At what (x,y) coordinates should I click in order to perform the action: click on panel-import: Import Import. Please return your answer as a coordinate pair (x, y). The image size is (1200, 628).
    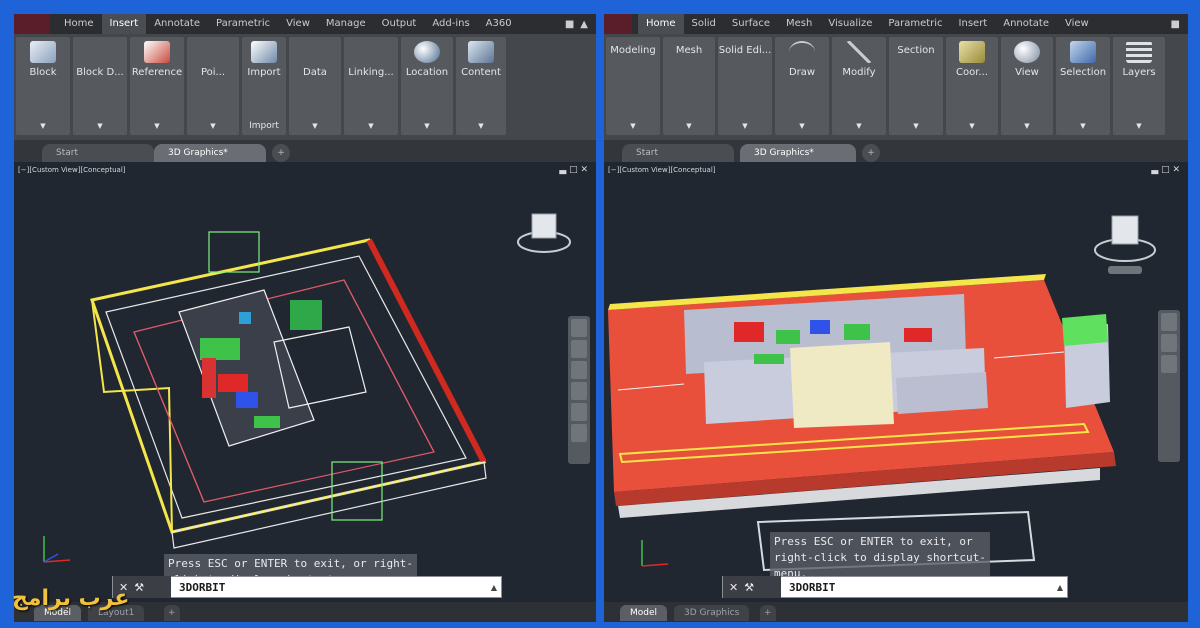
    Looking at the image, I should click on (264, 86).